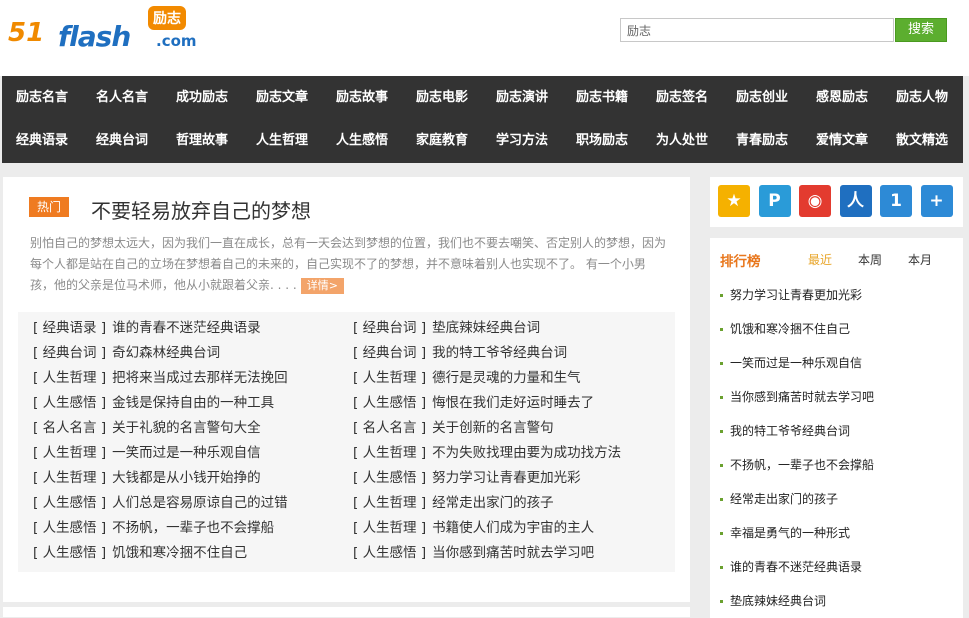  What do you see at coordinates (186, 428) in the screenshot?
I see `list-item-title: 关于礼貌的名言警句大全` at bounding box center [186, 428].